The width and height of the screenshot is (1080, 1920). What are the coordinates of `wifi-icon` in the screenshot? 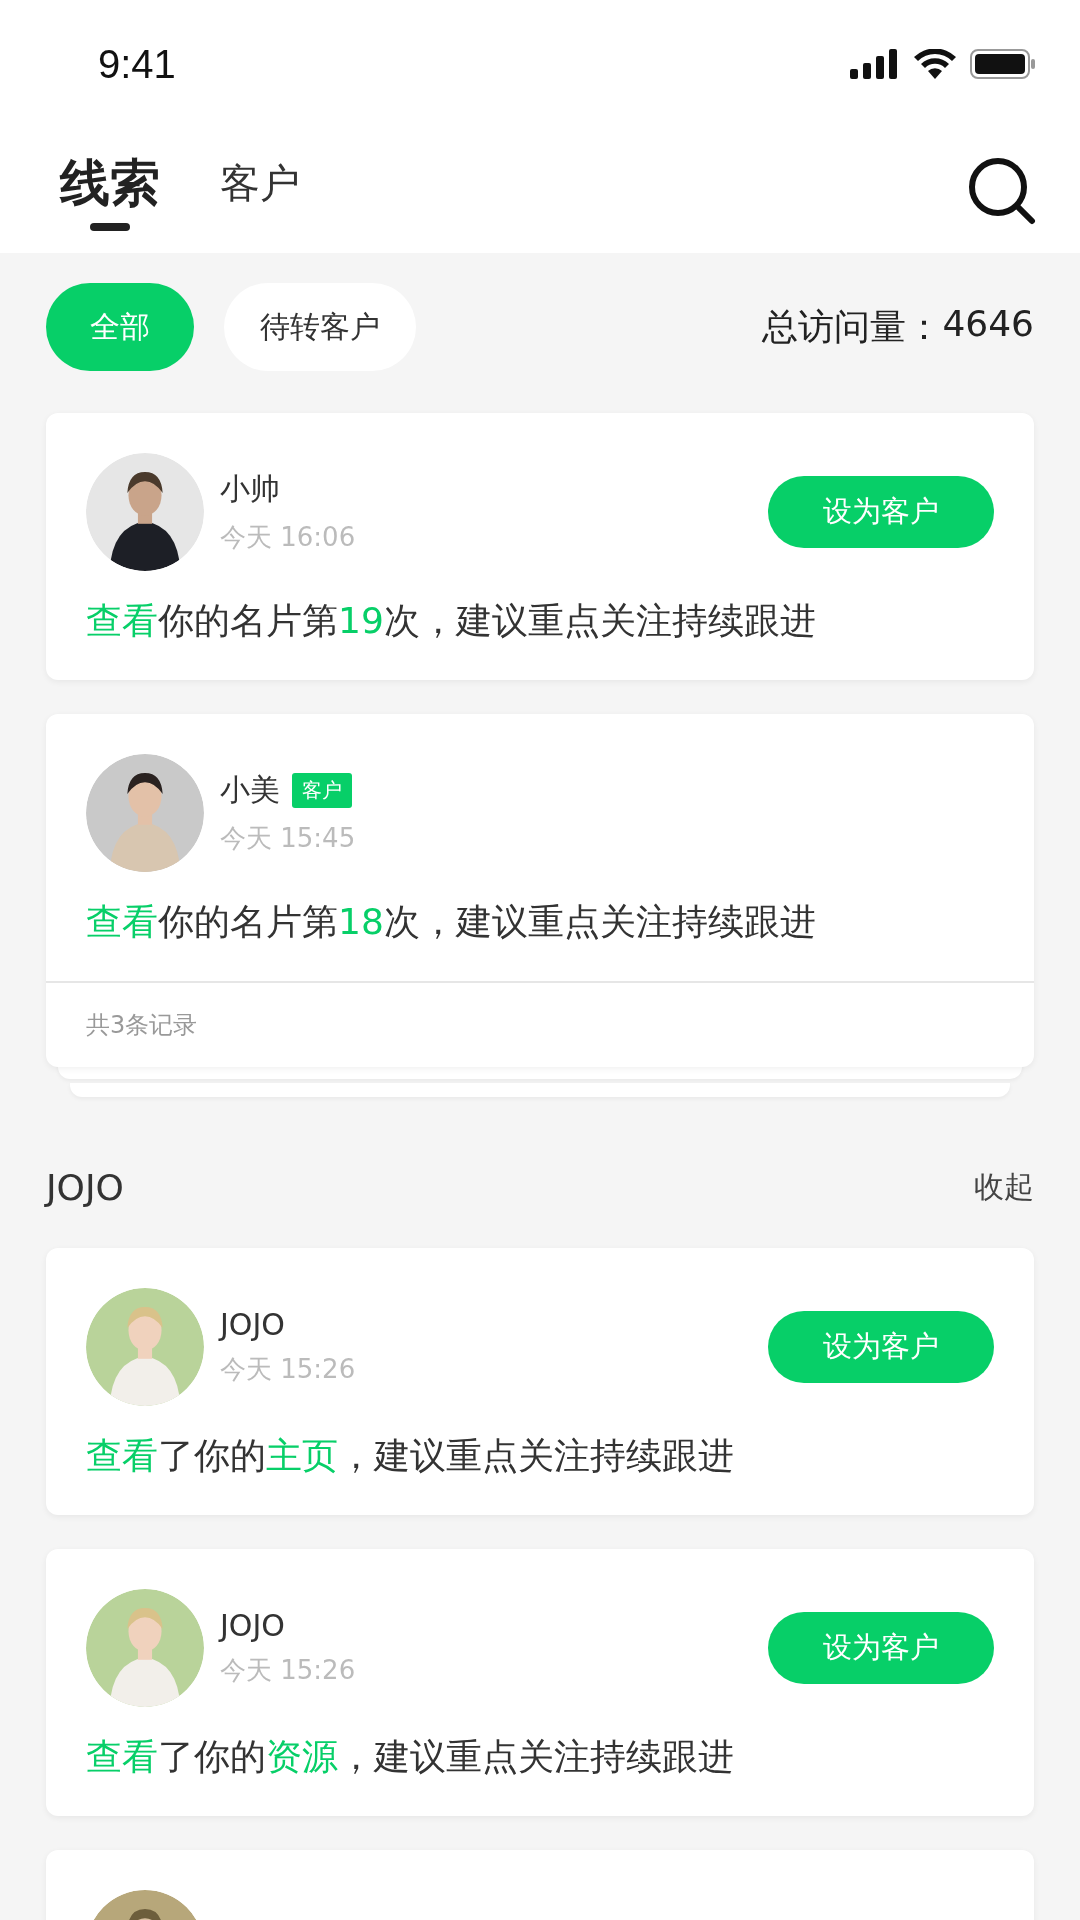 It's located at (935, 64).